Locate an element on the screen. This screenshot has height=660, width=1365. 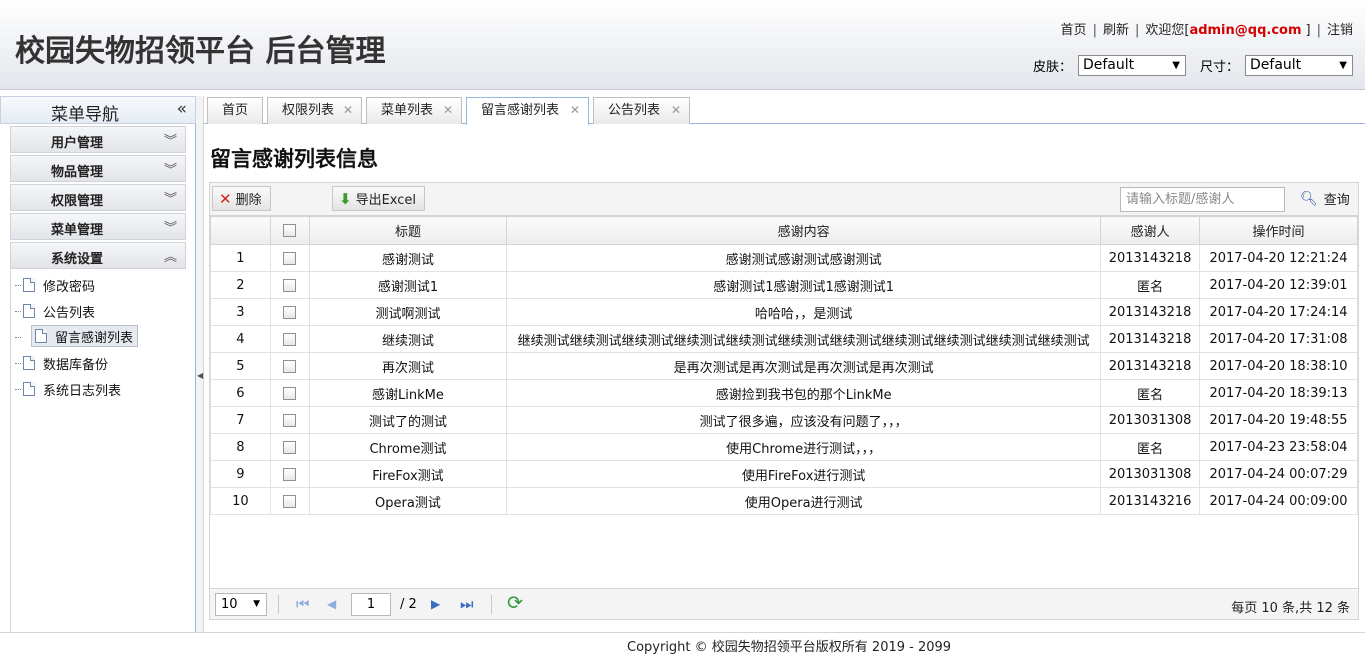
cell-rownum: 7 is located at coordinates (240, 420).